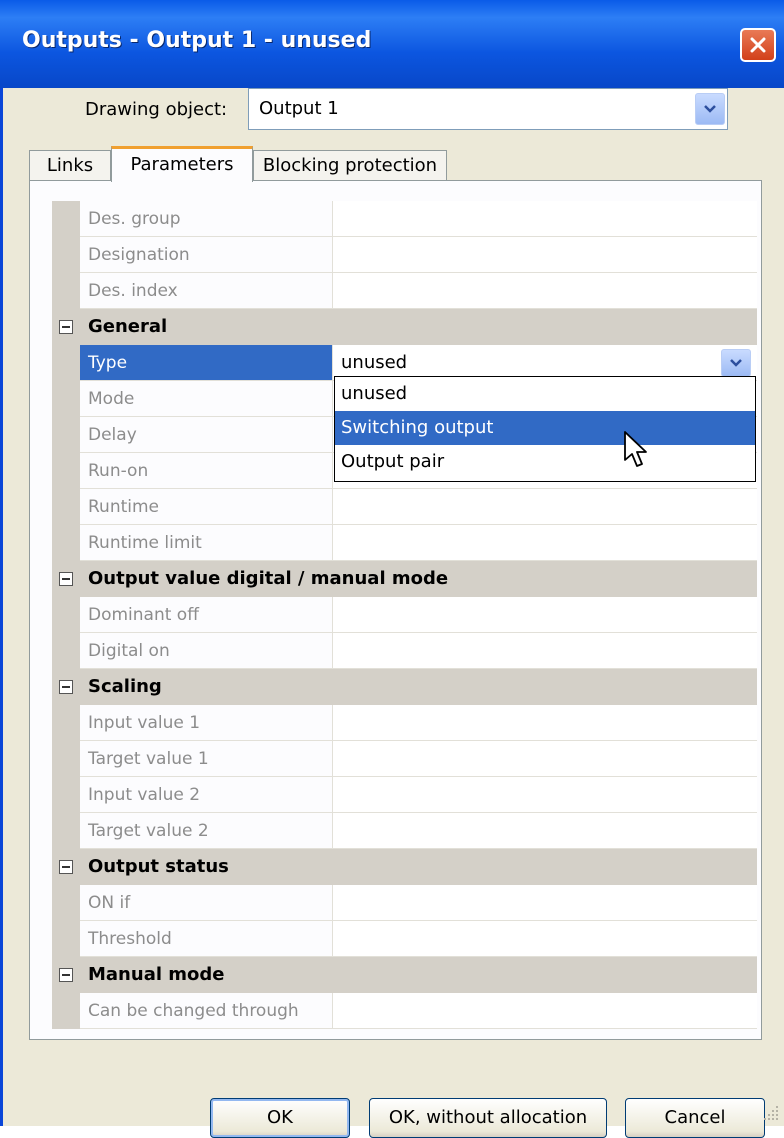 Image resolution: width=784 pixels, height=1138 pixels. I want to click on property-row: Target value 2, so click(404, 831).